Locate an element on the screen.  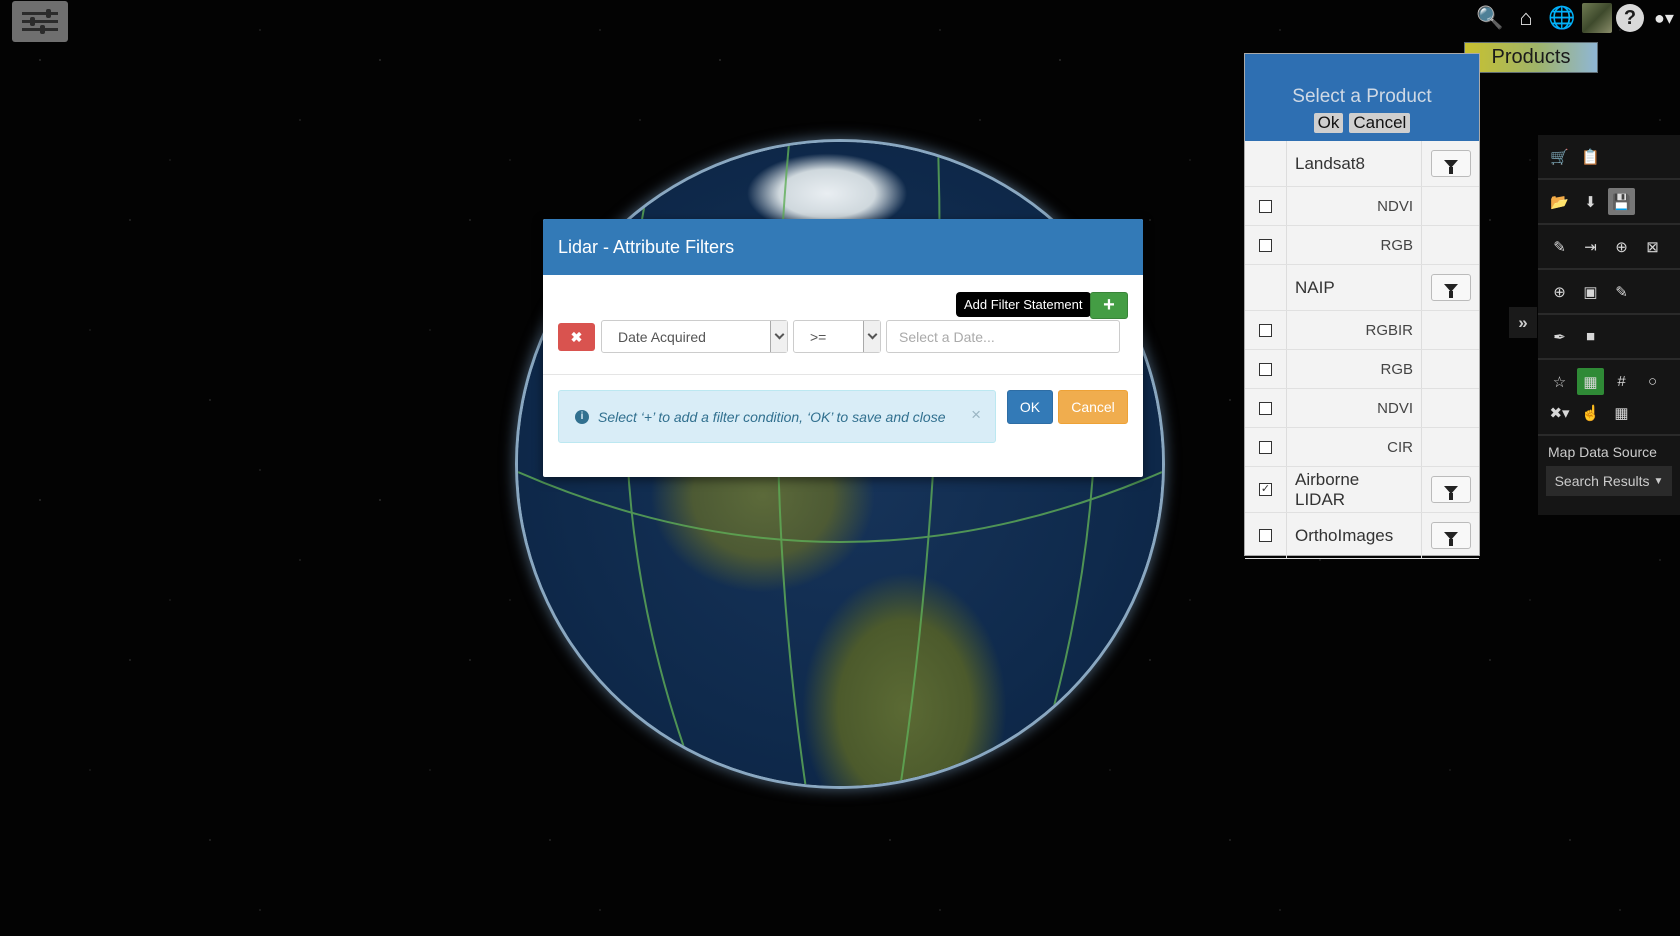
product-row: NAIP is located at coordinates (1362, 288).